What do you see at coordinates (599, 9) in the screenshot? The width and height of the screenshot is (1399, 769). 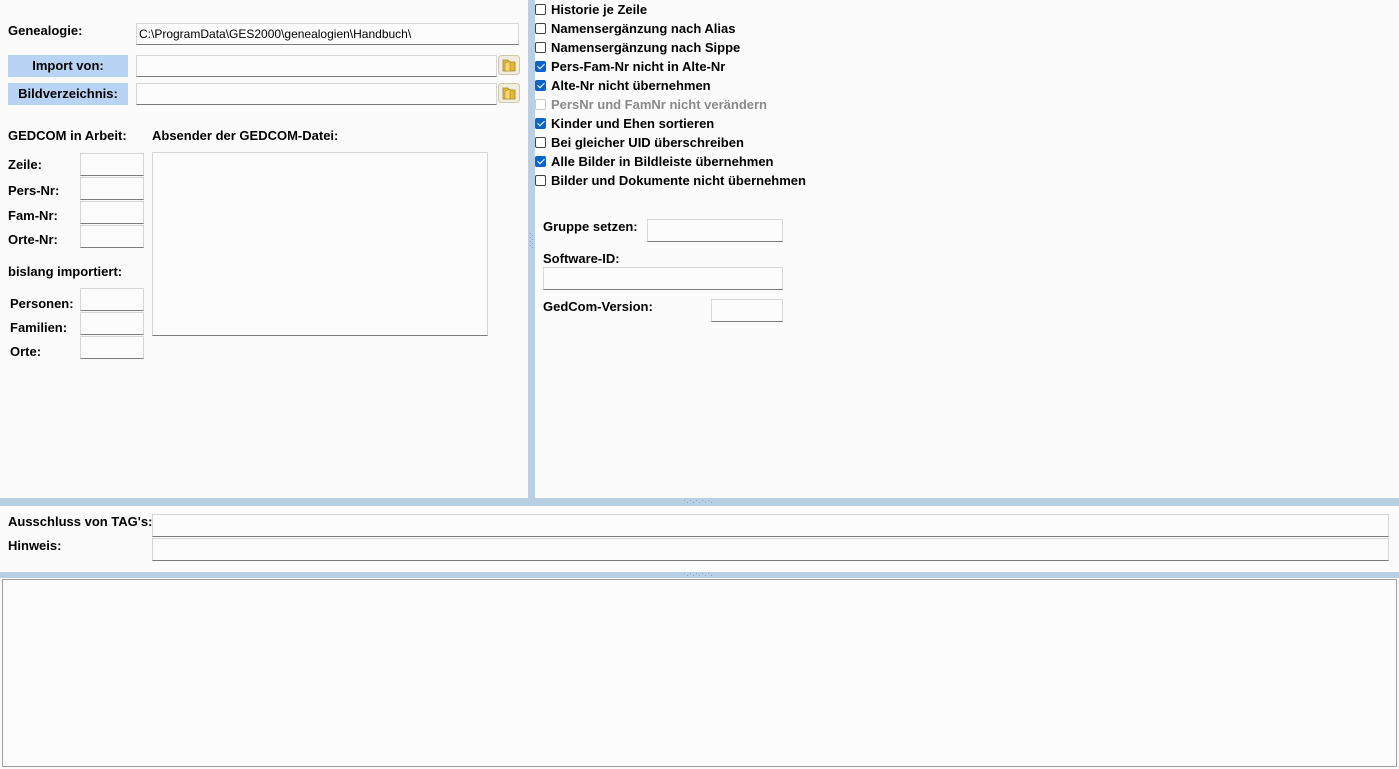 I see `option-label: Historie je Zeile` at bounding box center [599, 9].